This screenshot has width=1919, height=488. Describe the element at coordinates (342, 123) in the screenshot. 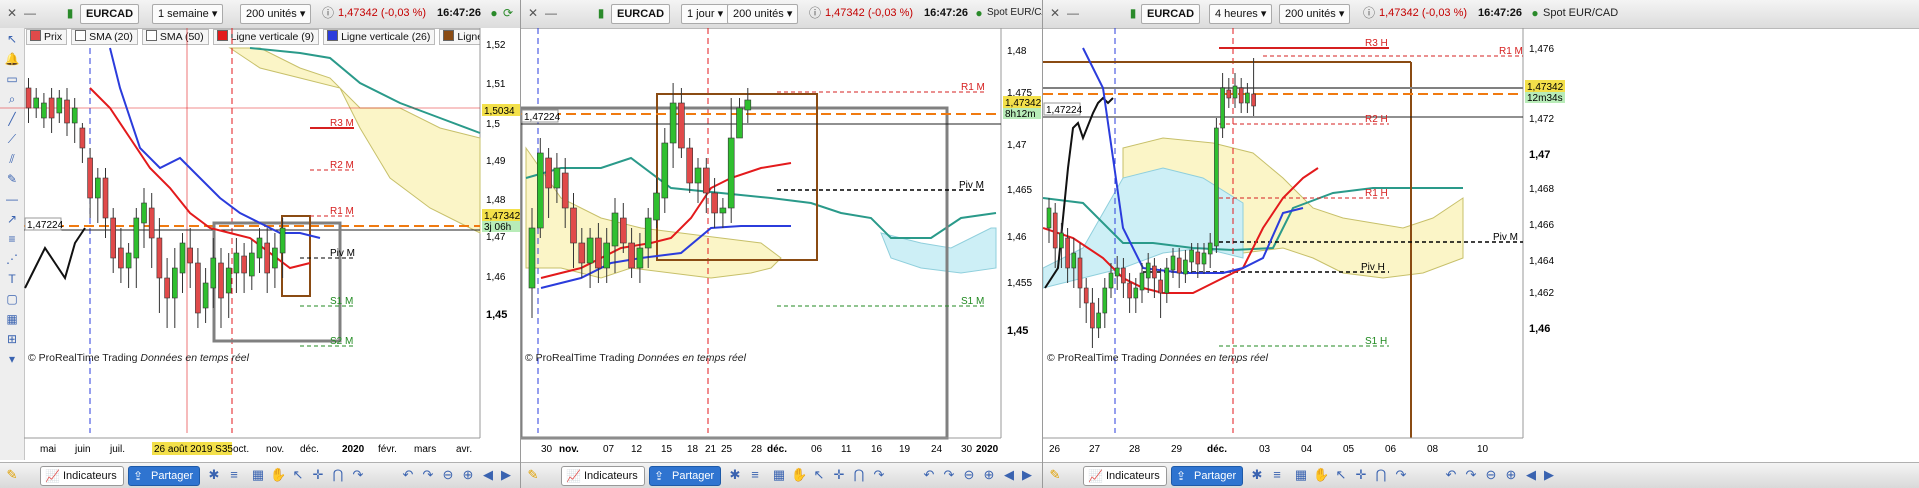

I see `pivot-label: R3 M` at that location.